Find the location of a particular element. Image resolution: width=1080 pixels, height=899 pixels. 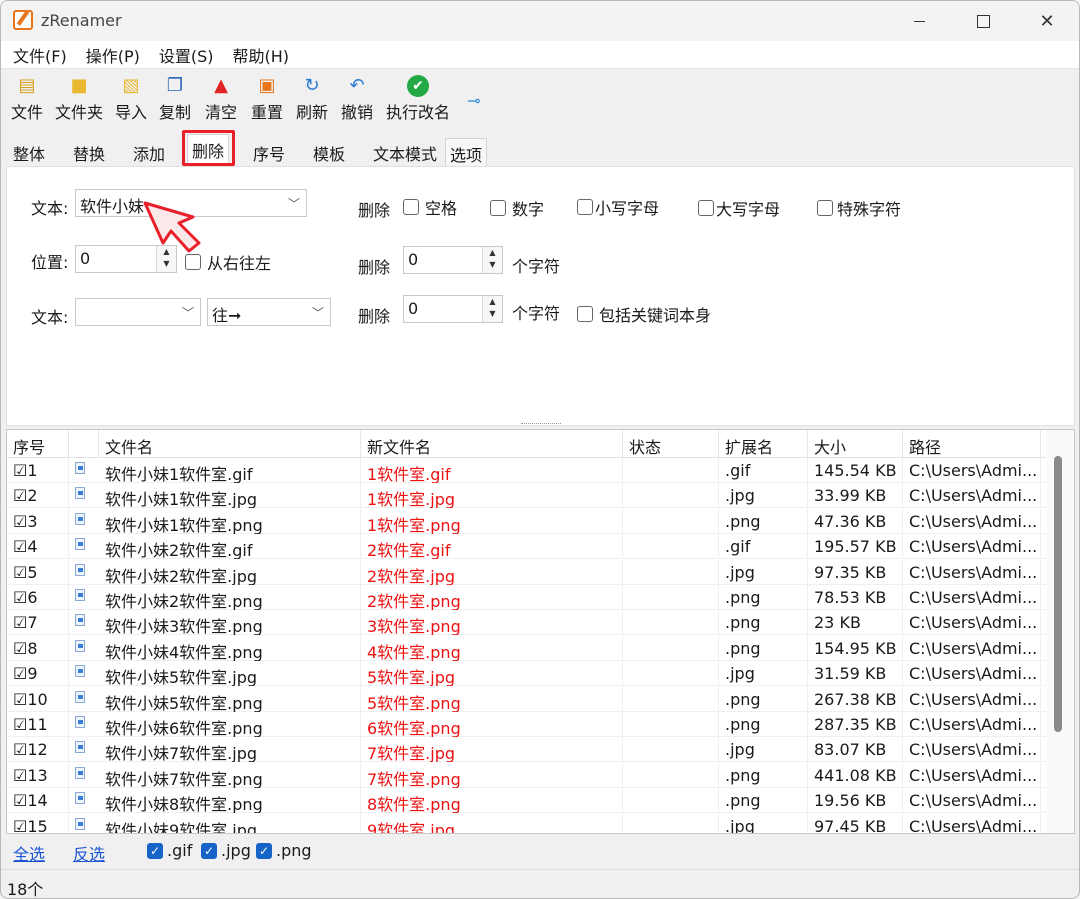

delete-digits-checkbox: 数字 is located at coordinates (517, 208).